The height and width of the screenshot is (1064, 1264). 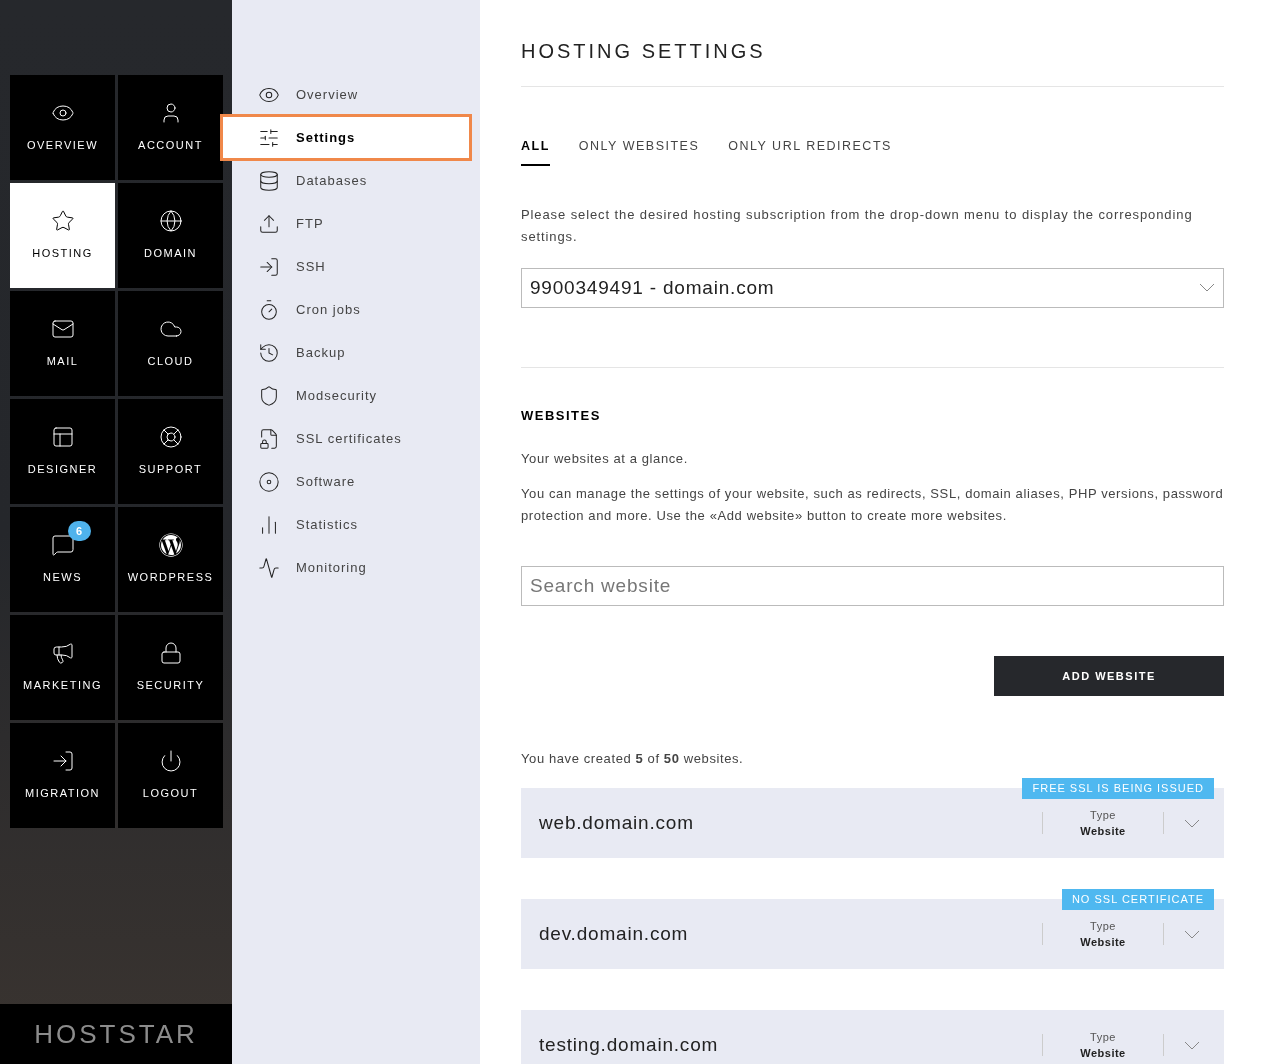 What do you see at coordinates (170, 343) in the screenshot?
I see `main-nav-tile: CLOUD` at bounding box center [170, 343].